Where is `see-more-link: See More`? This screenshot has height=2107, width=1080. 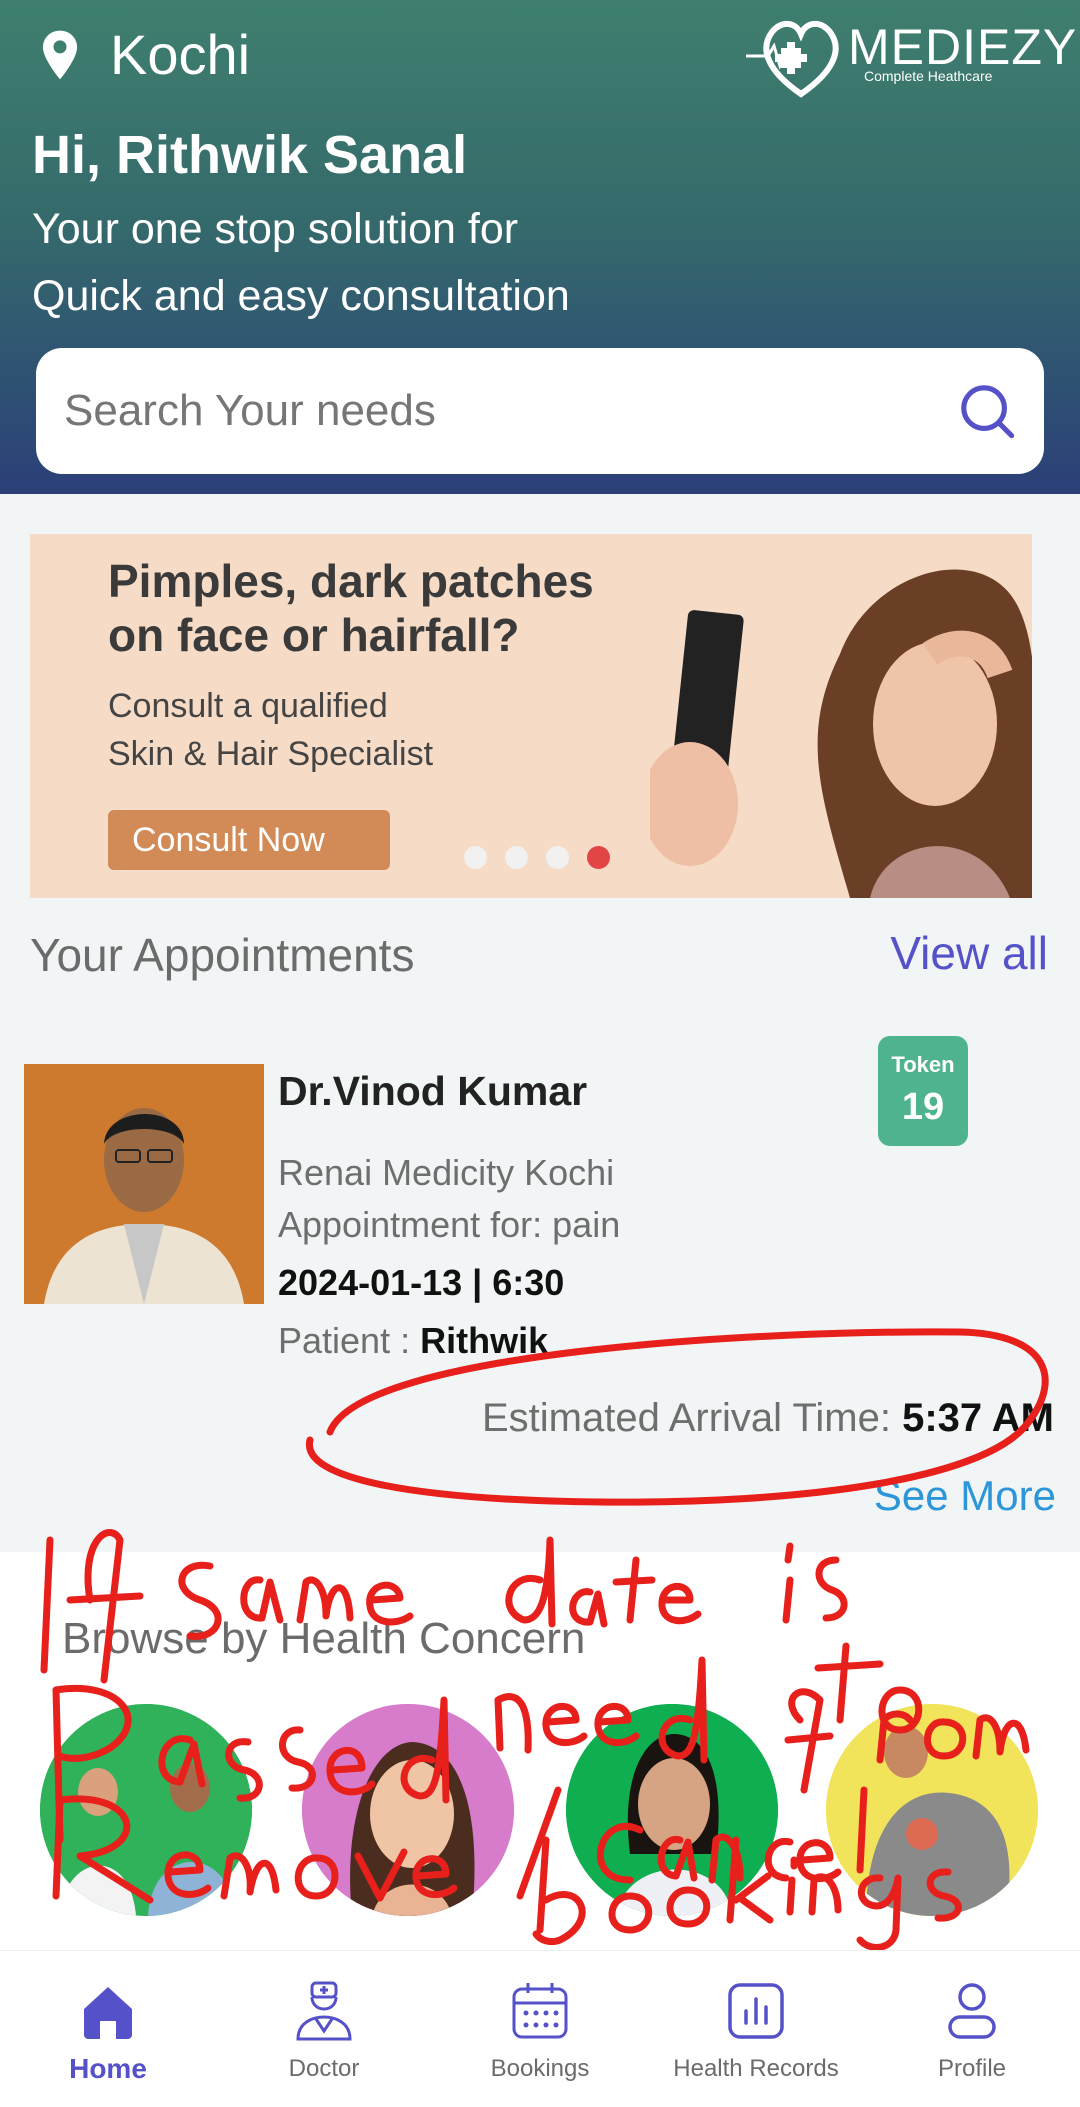 see-more-link: See More is located at coordinates (965, 1496).